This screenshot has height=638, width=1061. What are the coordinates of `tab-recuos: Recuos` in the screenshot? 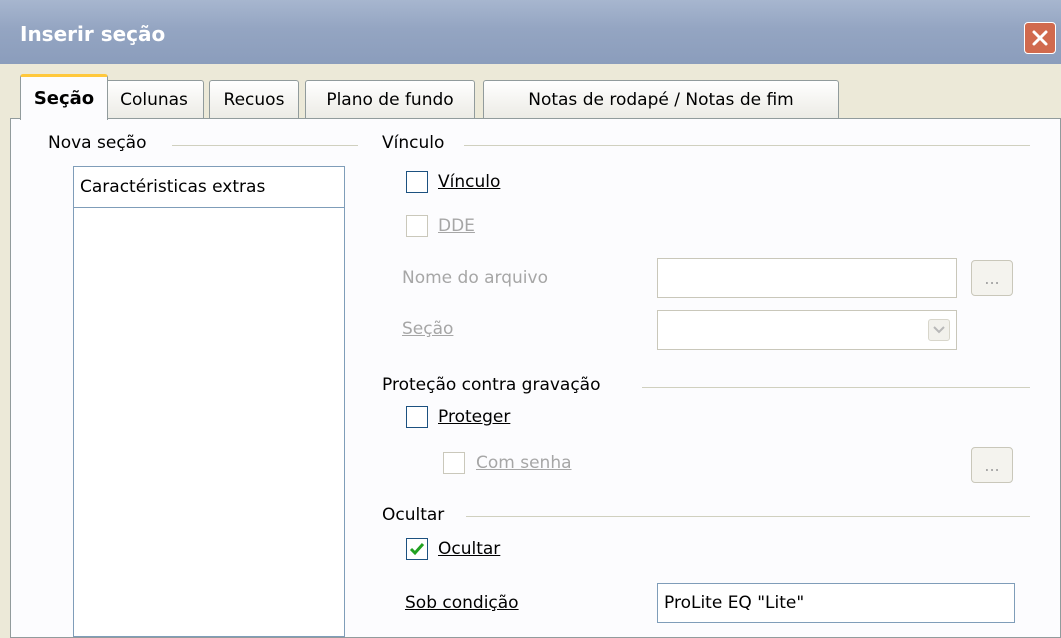 It's located at (254, 99).